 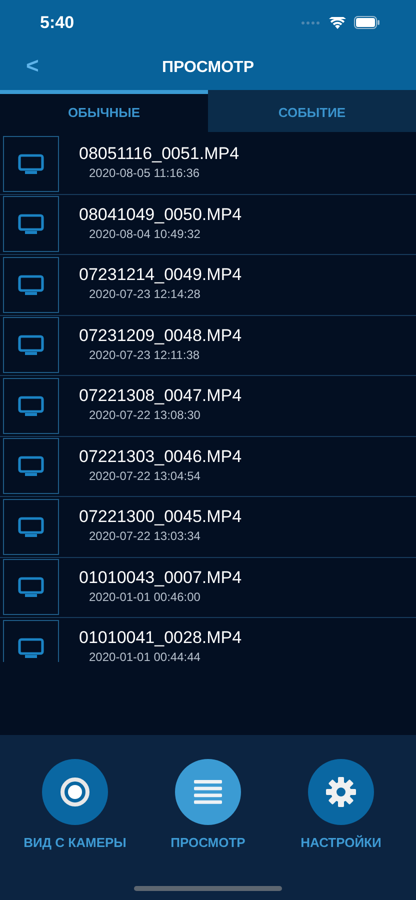 What do you see at coordinates (208, 792) in the screenshot?
I see `menu-icon` at bounding box center [208, 792].